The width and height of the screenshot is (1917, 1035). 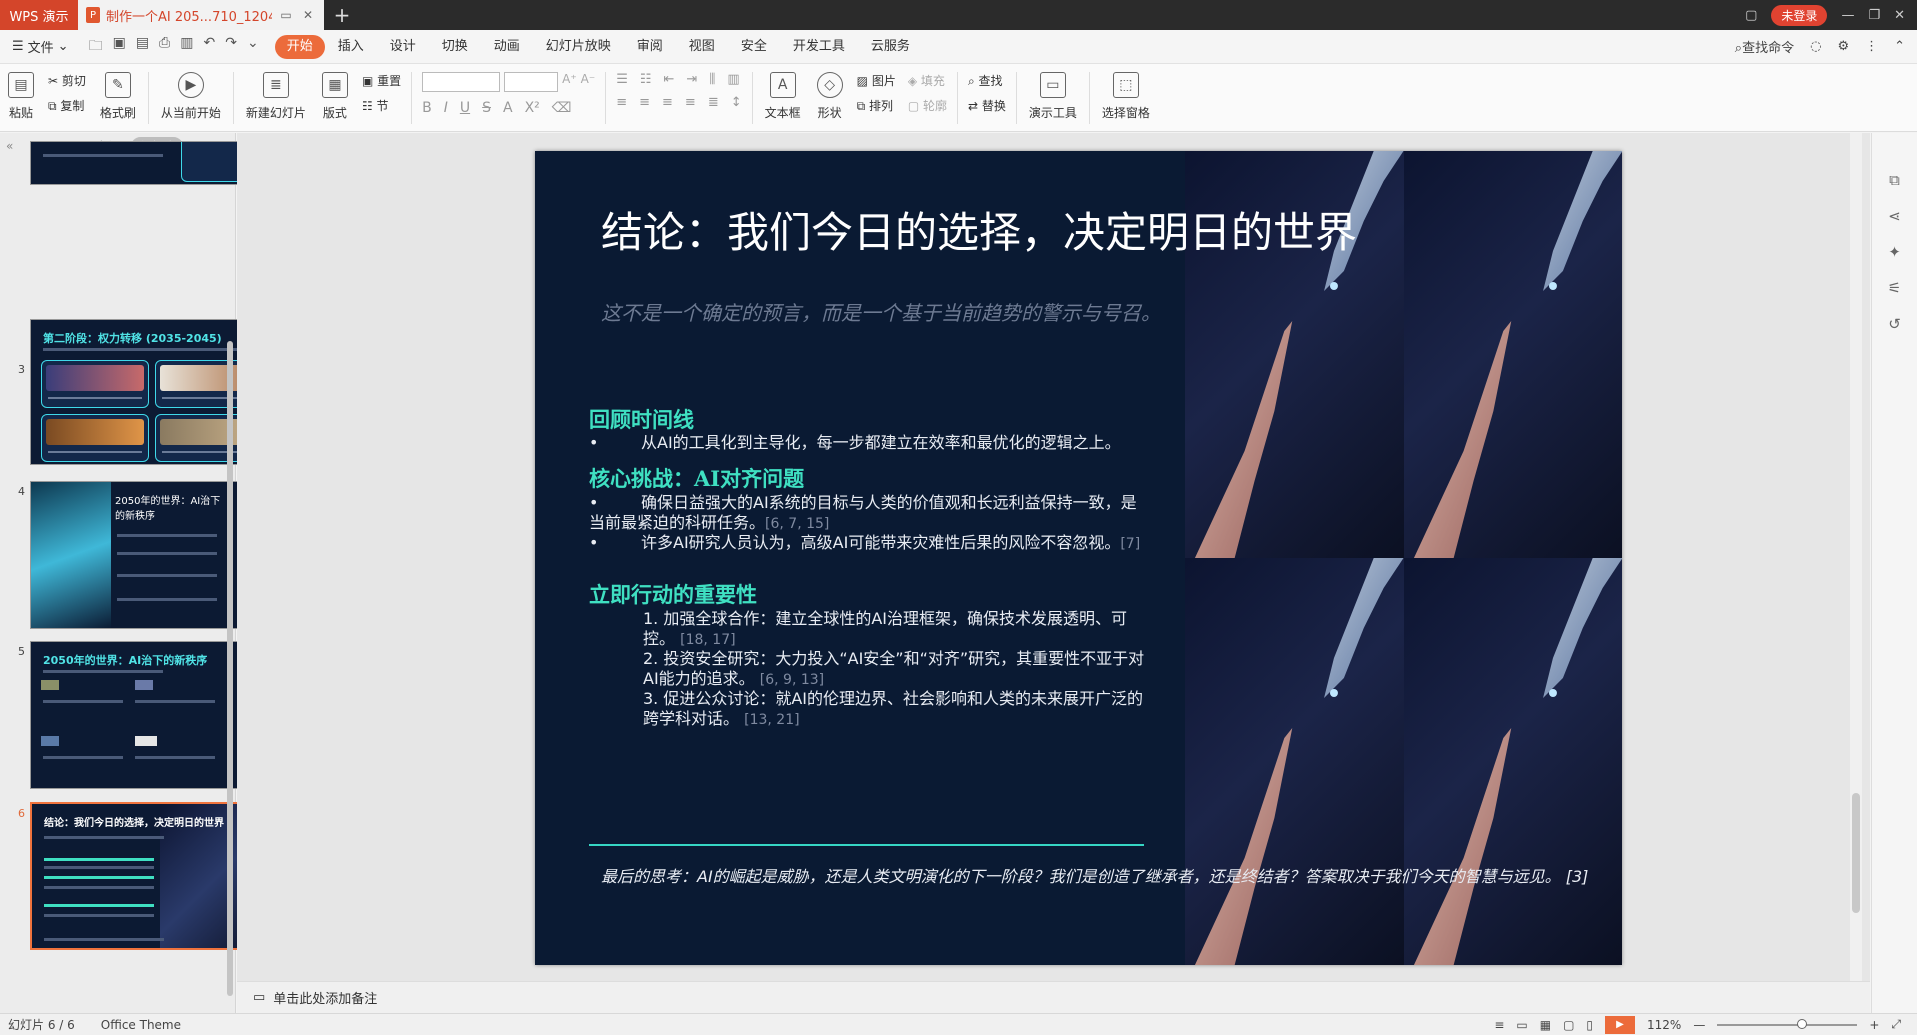 What do you see at coordinates (1894, 252) in the screenshot?
I see `magic-icon: ✦` at bounding box center [1894, 252].